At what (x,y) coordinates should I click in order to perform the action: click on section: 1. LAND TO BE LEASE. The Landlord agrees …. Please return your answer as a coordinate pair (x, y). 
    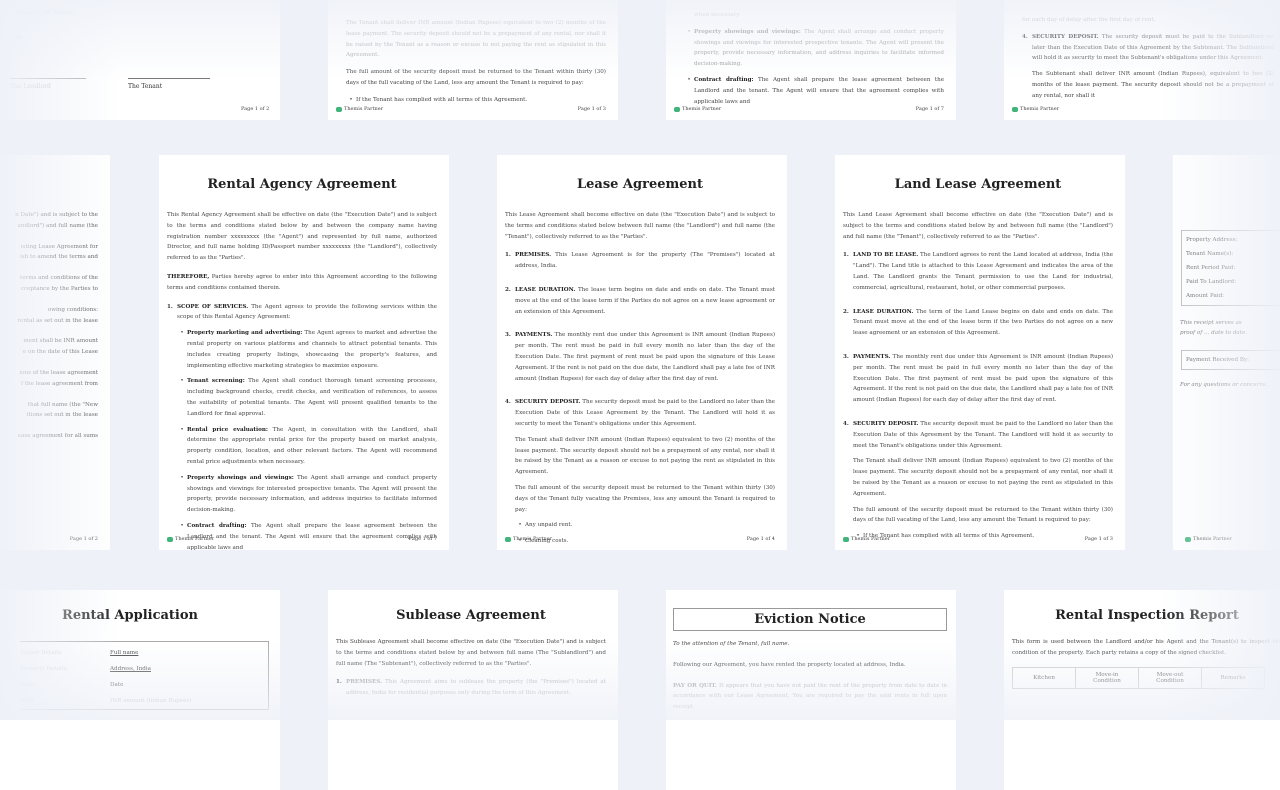
    Looking at the image, I should click on (978, 271).